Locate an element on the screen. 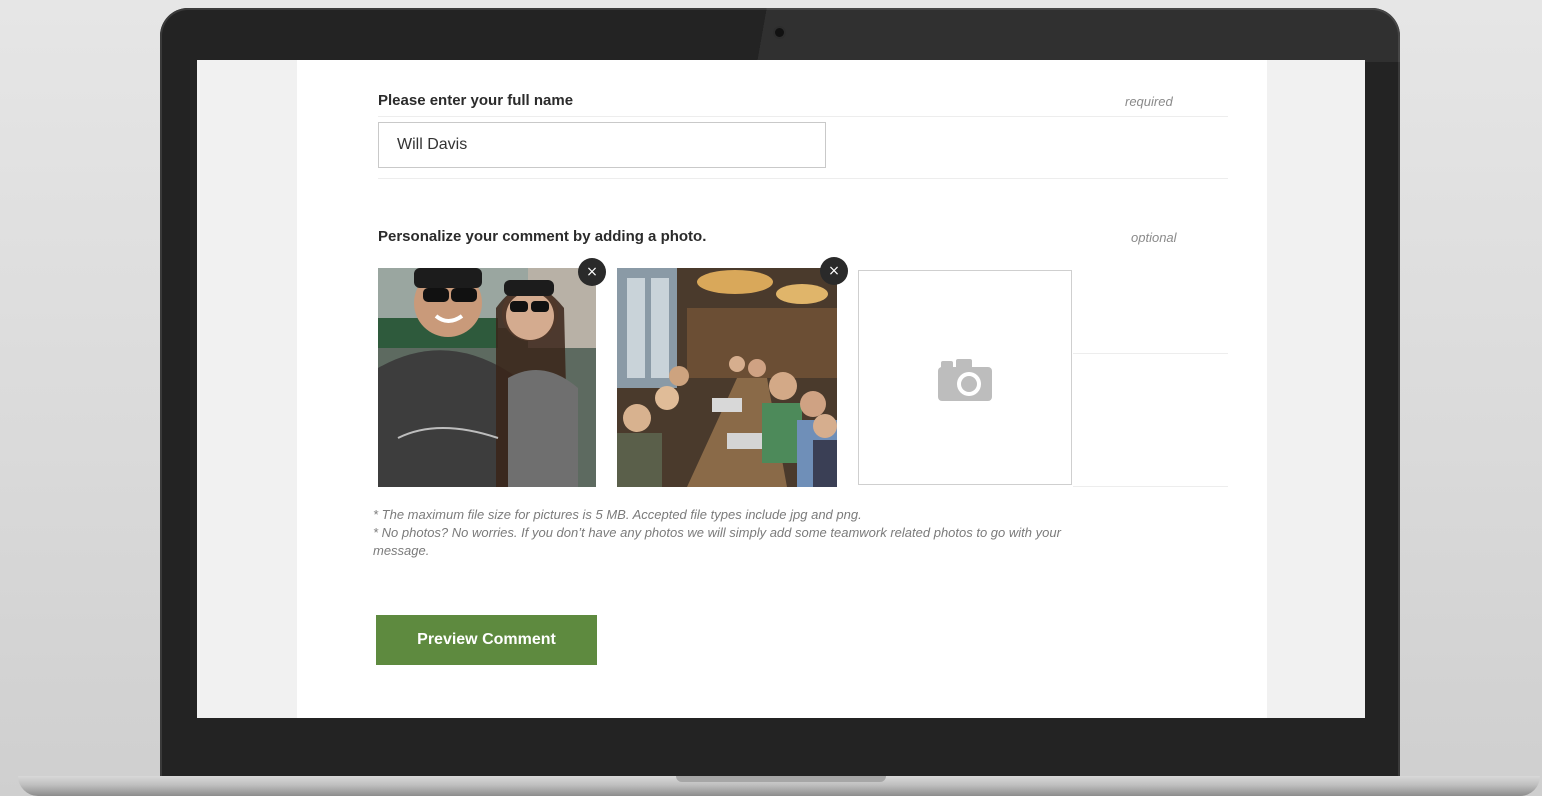 The height and width of the screenshot is (796, 1542). remove-photo-2-button: × is located at coordinates (834, 271).